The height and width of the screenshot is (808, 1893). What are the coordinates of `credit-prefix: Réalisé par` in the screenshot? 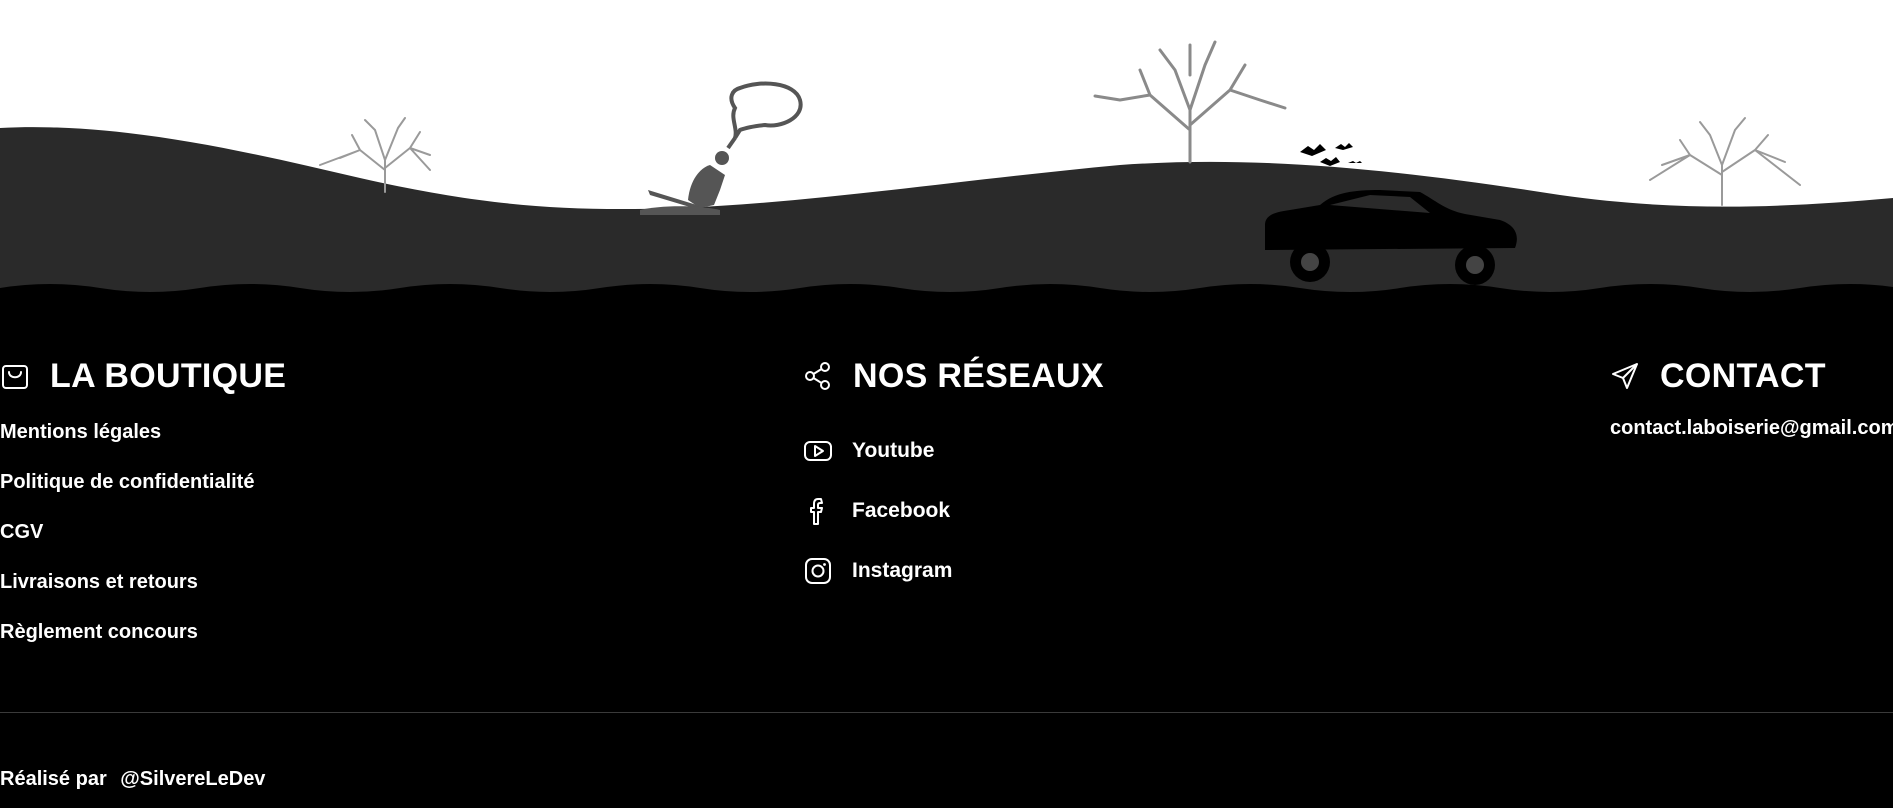 It's located at (53, 779).